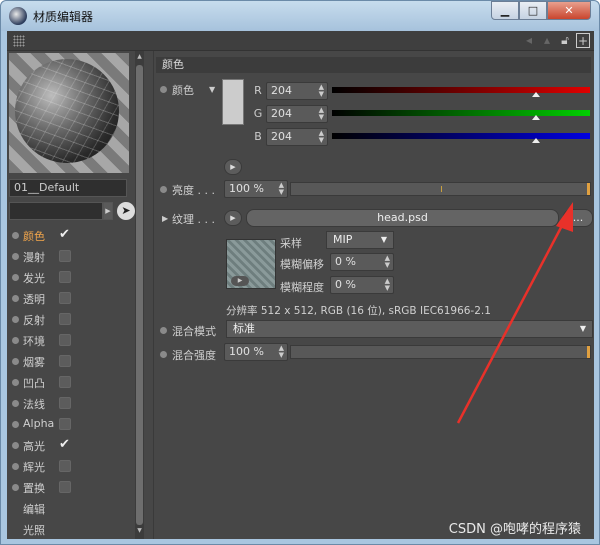 The width and height of the screenshot is (600, 545). What do you see at coordinates (139, 532) in the screenshot?
I see `scroll-down-icon: ▼` at bounding box center [139, 532].